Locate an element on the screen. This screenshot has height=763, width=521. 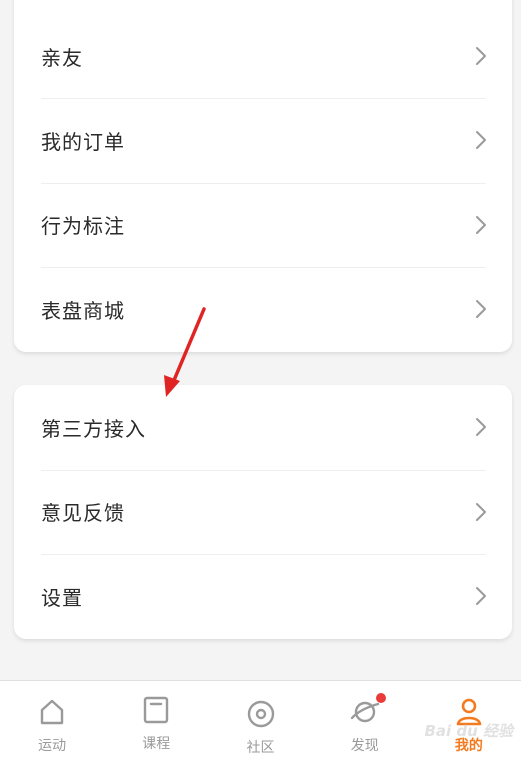
menu-item-watchface-store: 表盘商城 is located at coordinates (263, 309).